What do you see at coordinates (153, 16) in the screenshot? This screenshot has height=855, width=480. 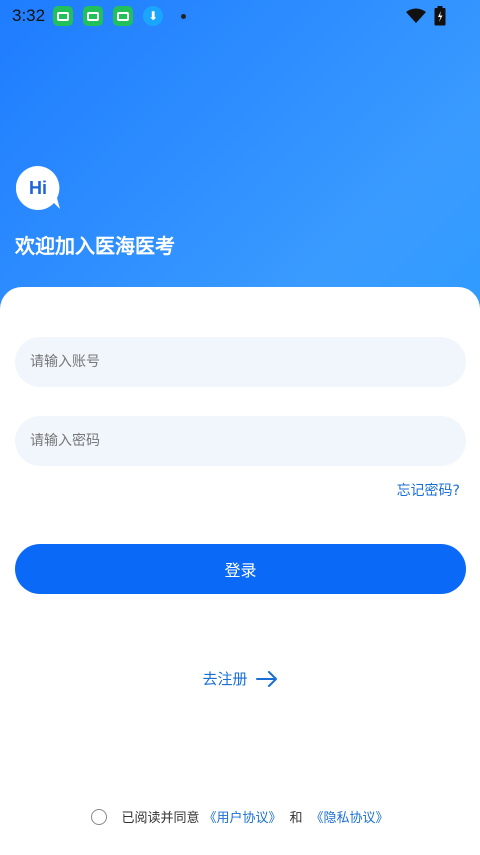 I see `download-icon: ⬇` at bounding box center [153, 16].